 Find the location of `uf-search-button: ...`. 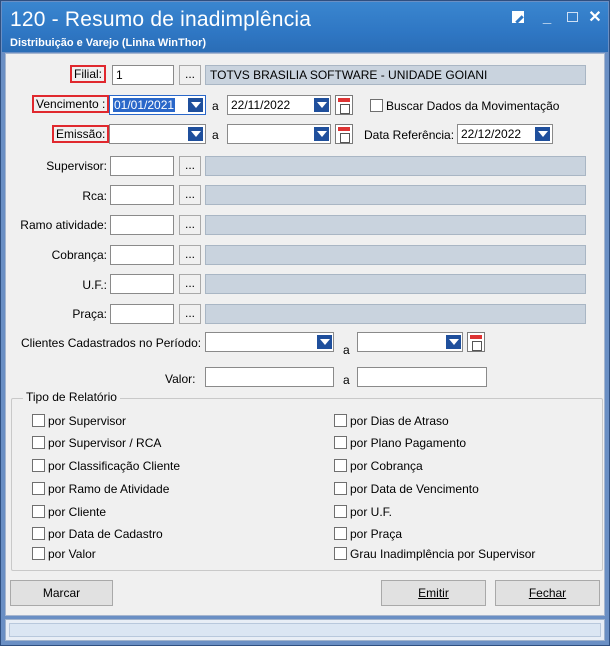

uf-search-button: ... is located at coordinates (190, 284).